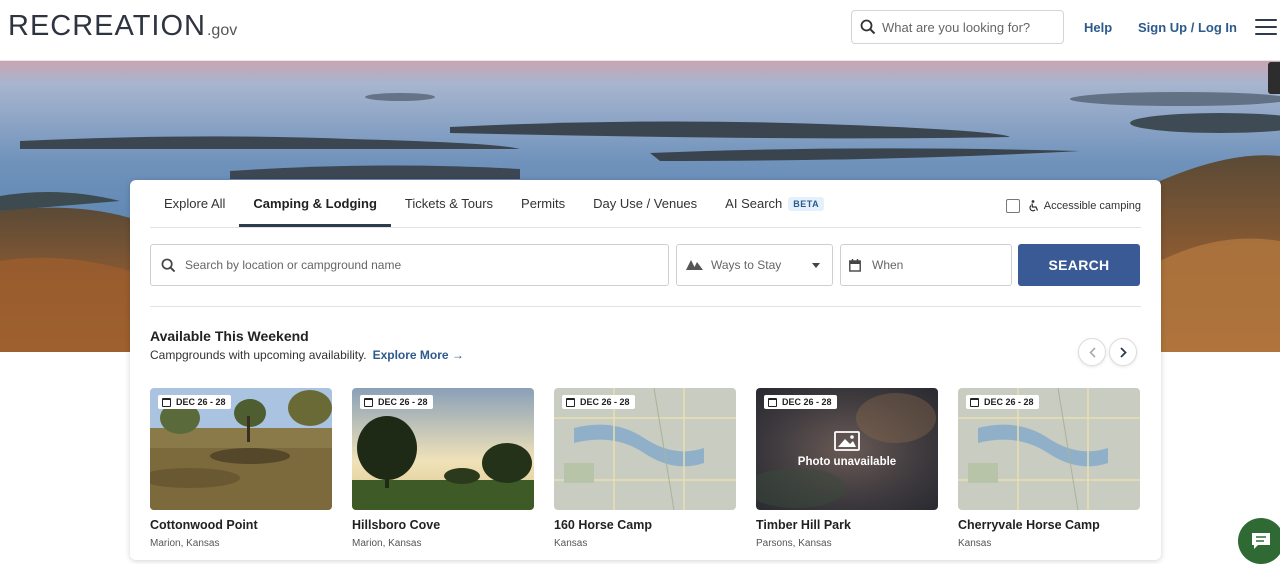  I want to click on tent-icon, so click(694, 265).